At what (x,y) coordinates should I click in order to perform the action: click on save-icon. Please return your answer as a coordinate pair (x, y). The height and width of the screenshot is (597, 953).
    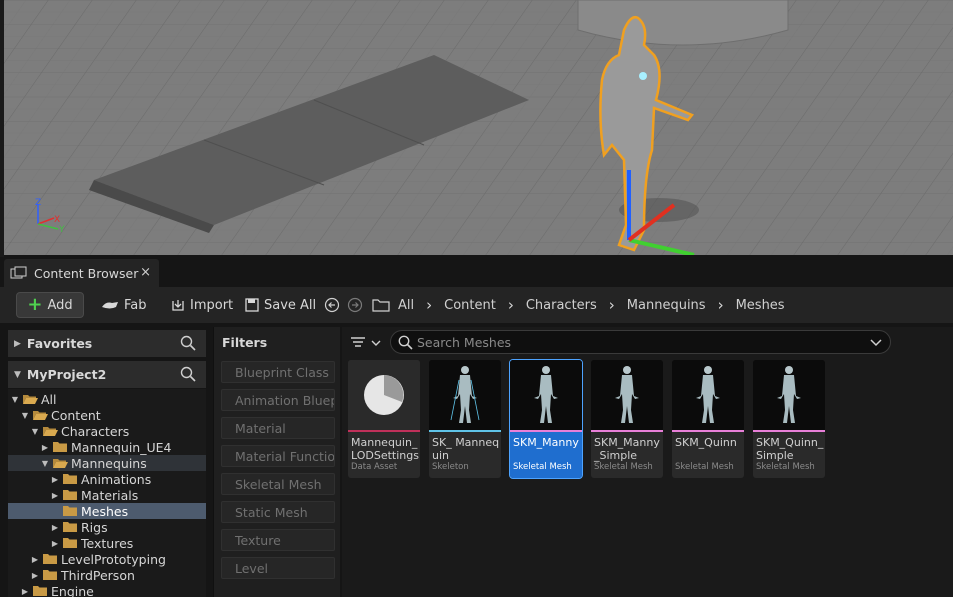
    Looking at the image, I should click on (252, 305).